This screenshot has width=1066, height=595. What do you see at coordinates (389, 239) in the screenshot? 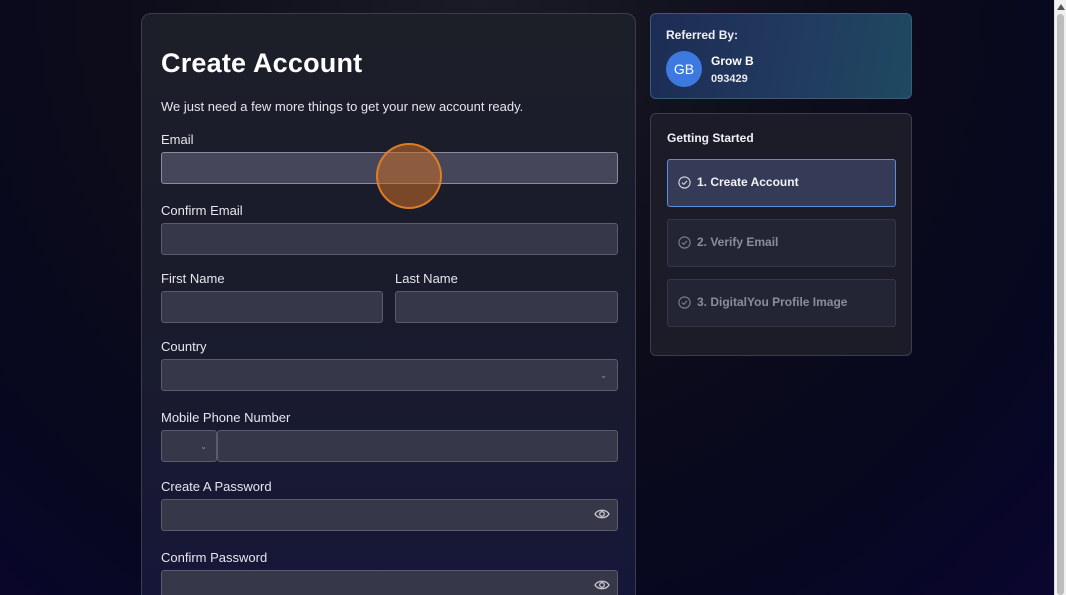
I see `confirm-email-field` at bounding box center [389, 239].